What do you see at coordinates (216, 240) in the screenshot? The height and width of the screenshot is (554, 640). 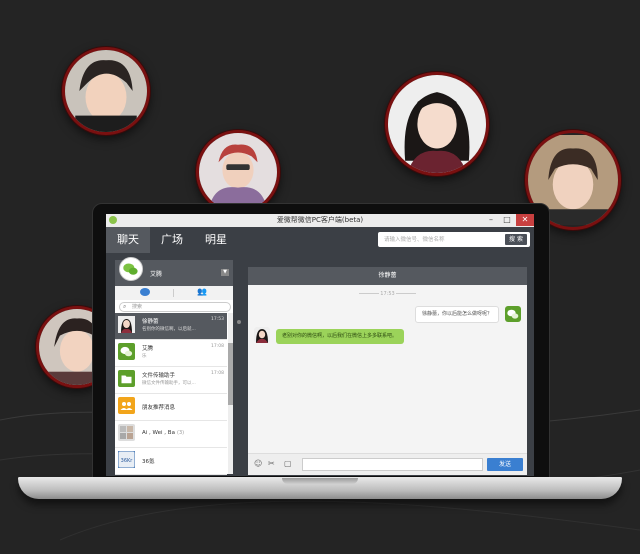 I see `tab-stars: 明星` at bounding box center [216, 240].